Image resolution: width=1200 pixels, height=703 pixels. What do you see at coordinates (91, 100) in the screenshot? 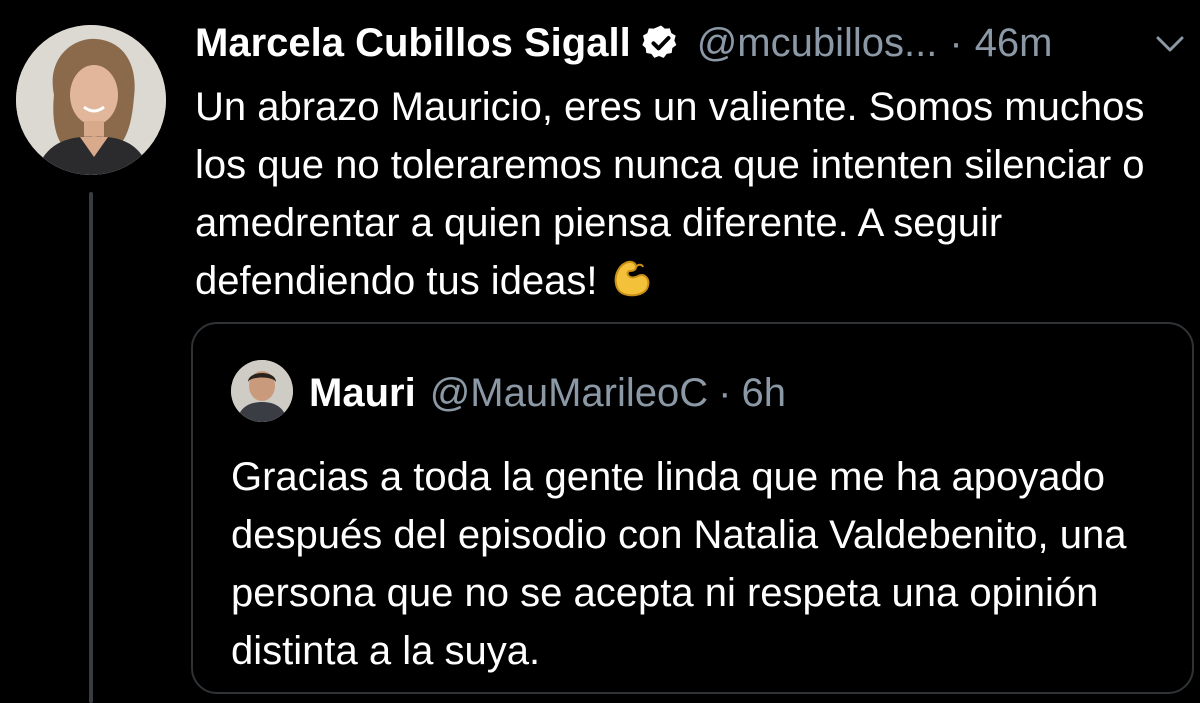
I see `author-avatar` at bounding box center [91, 100].